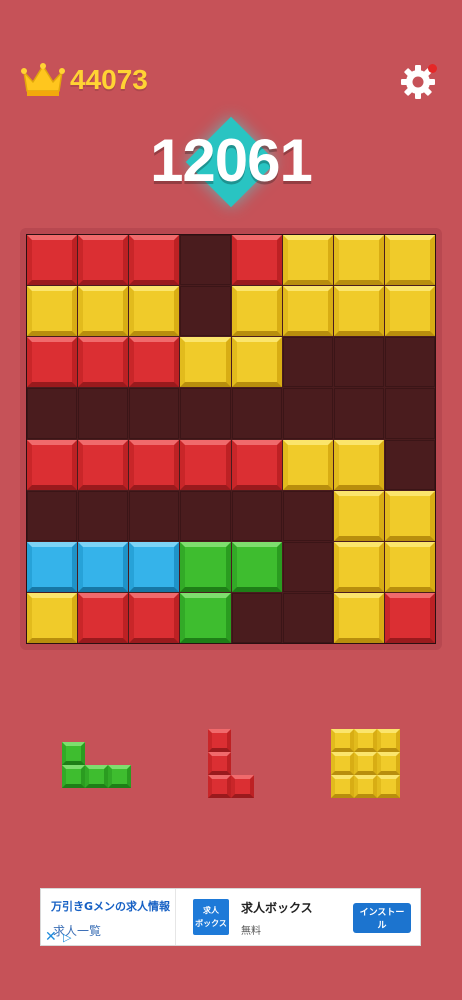 The width and height of the screenshot is (462, 1000). What do you see at coordinates (67, 937) in the screenshot?
I see `ad-choices-icon: ▷` at bounding box center [67, 937].